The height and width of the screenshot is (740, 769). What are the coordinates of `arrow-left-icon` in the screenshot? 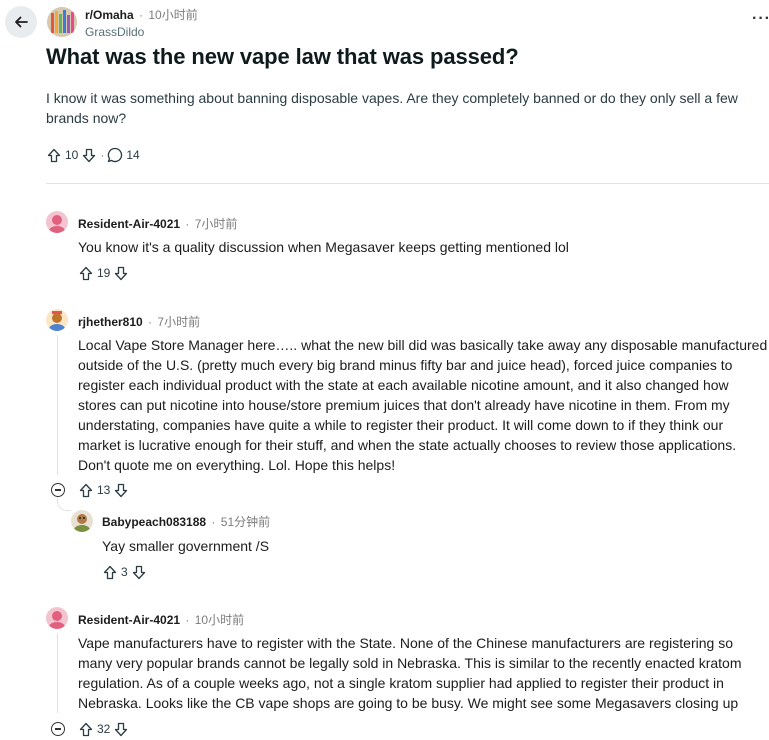 It's located at (21, 22).